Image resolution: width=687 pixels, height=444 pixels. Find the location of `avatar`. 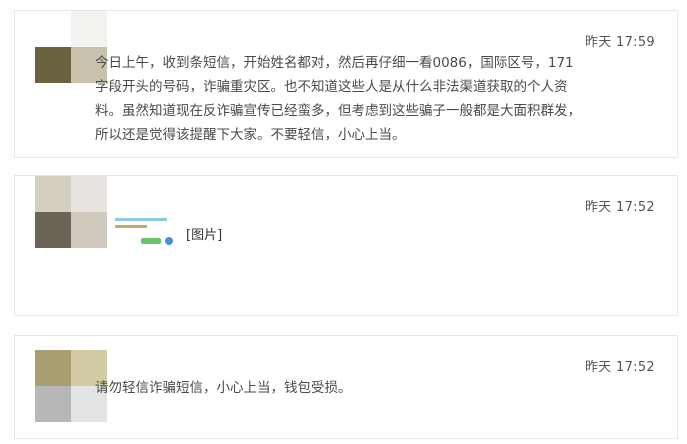

avatar is located at coordinates (71, 212).